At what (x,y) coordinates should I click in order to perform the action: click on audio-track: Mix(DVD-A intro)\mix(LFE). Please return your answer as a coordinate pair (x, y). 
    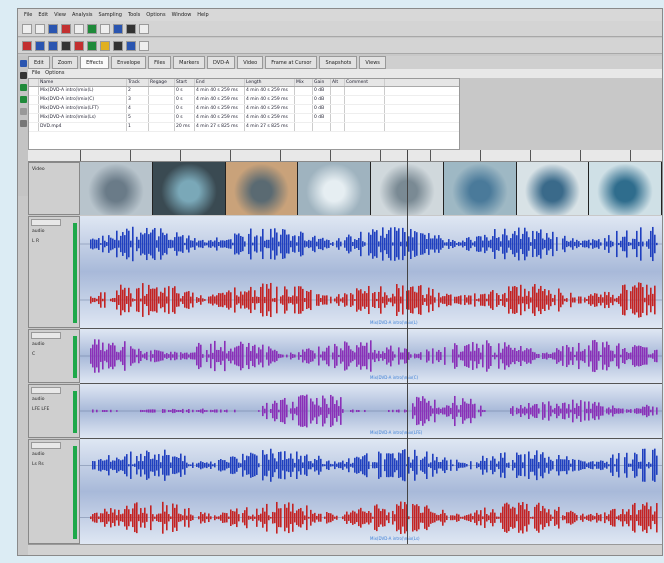
    Looking at the image, I should click on (371, 411).